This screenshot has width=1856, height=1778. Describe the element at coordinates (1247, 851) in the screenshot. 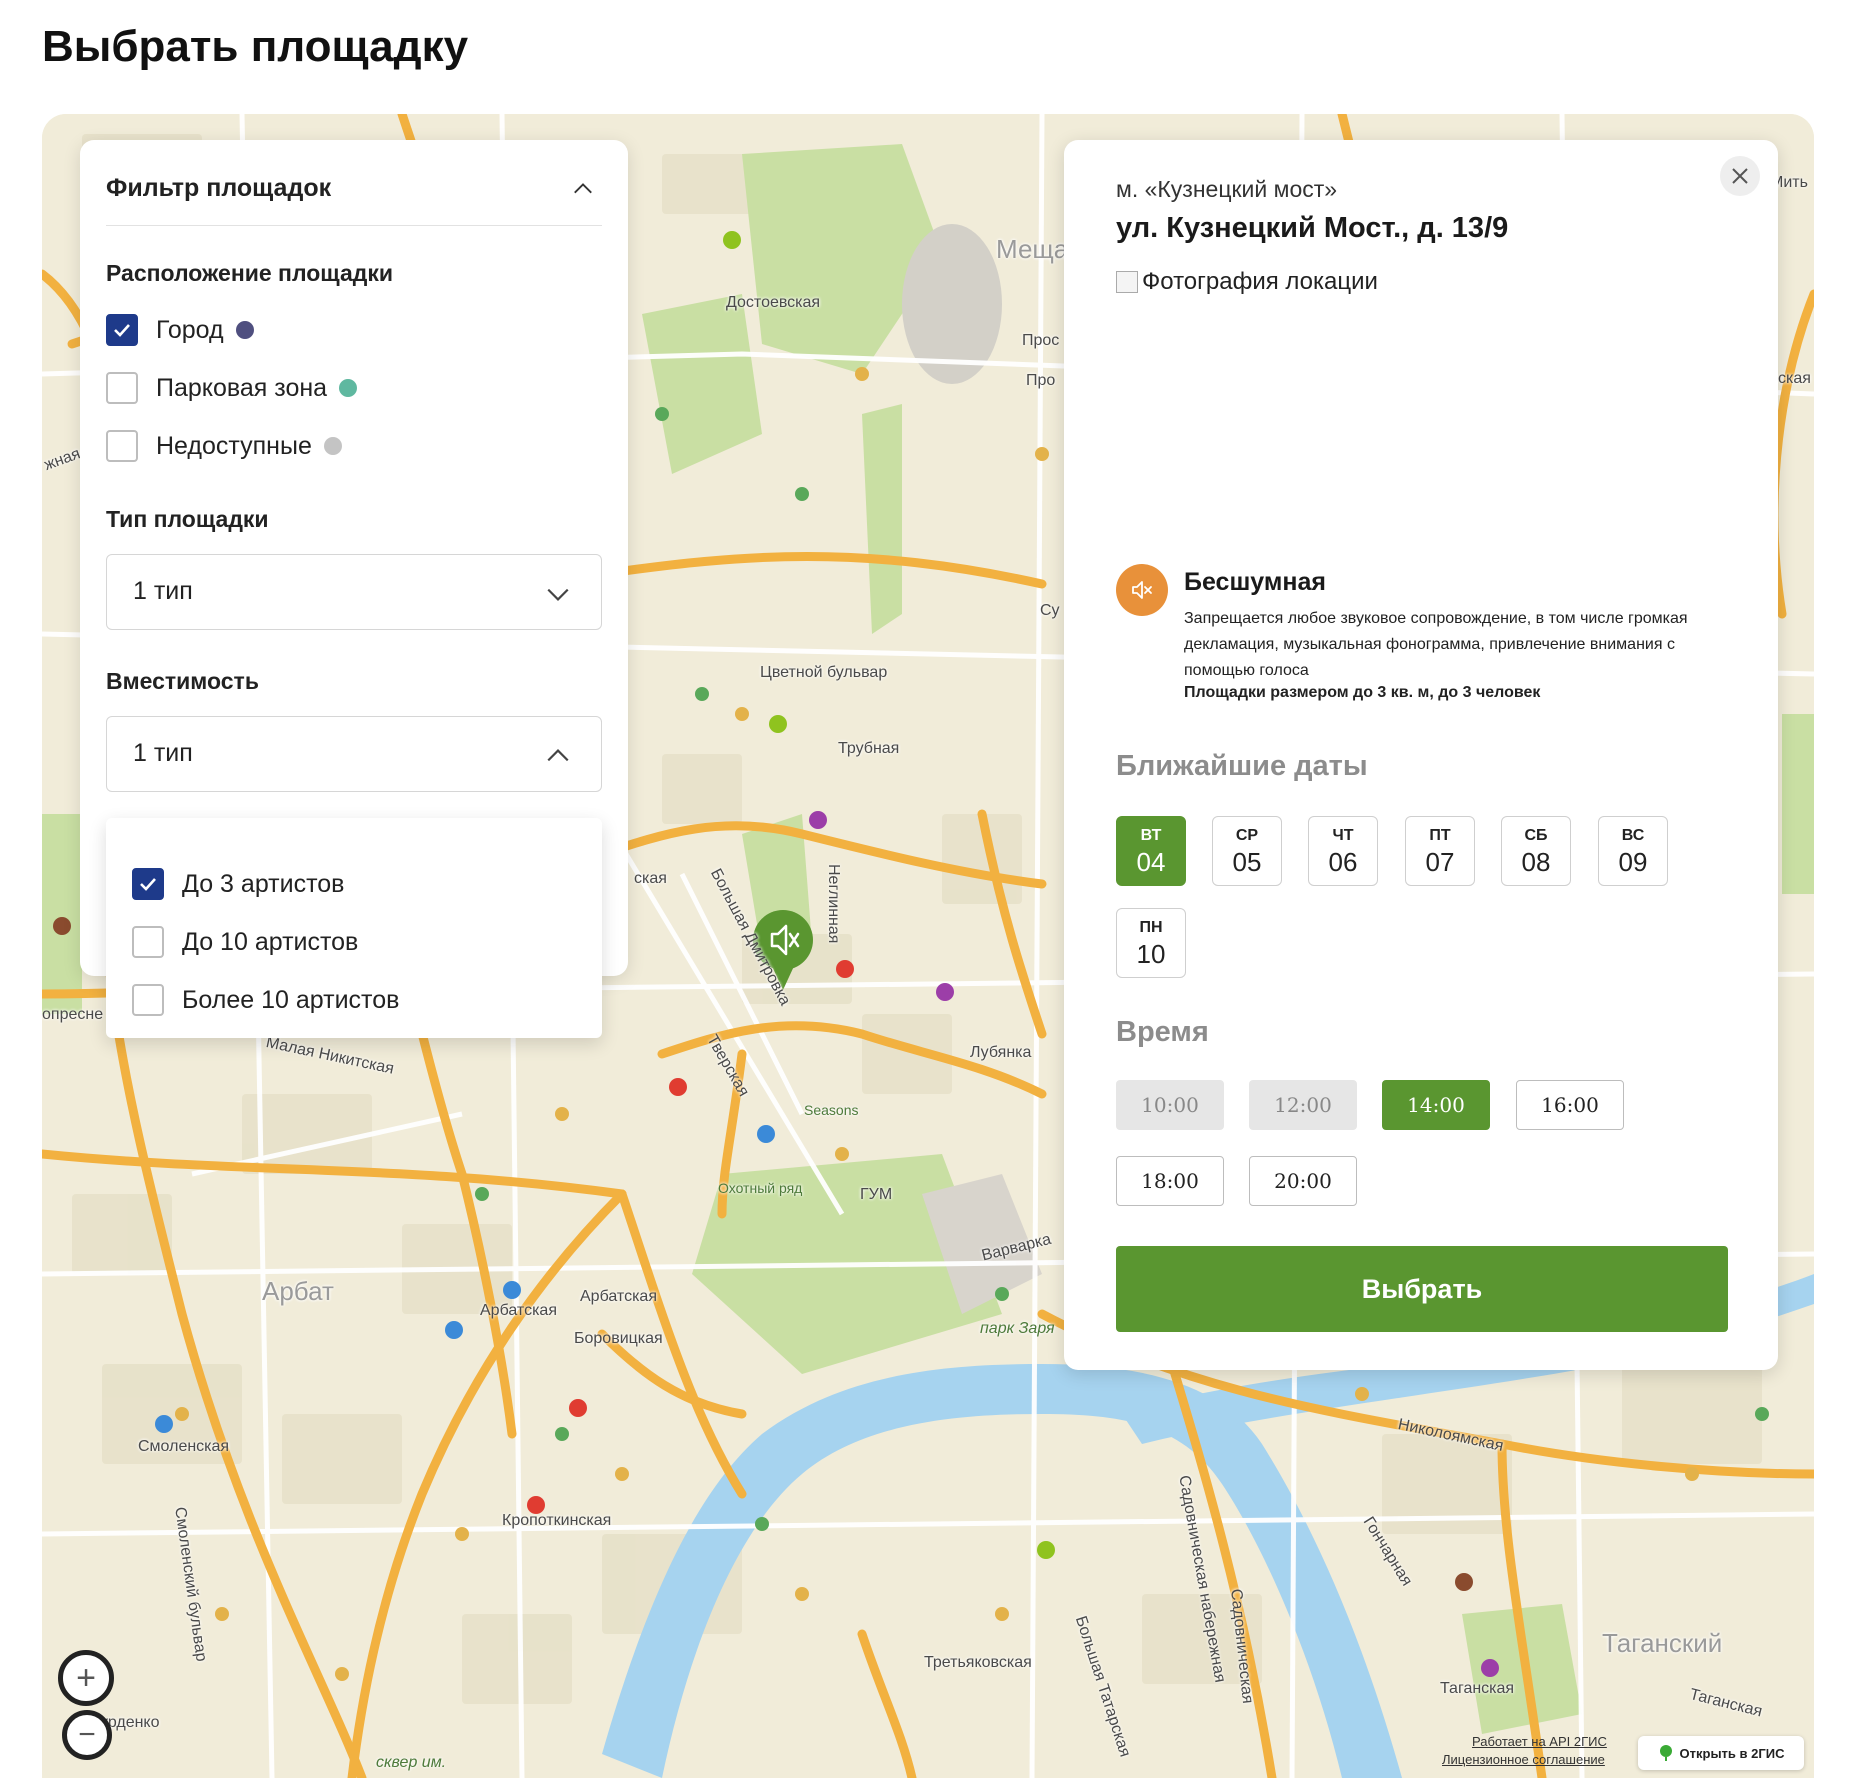

I see `date-button-05: СР 05` at that location.